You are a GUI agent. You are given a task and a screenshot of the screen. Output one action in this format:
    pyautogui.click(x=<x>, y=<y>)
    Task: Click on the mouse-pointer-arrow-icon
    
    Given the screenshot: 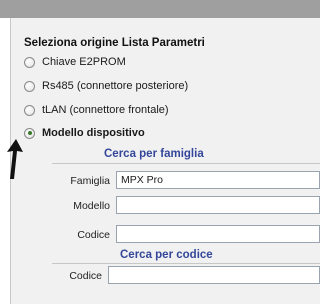 What is the action you would take?
    pyautogui.click(x=15, y=159)
    